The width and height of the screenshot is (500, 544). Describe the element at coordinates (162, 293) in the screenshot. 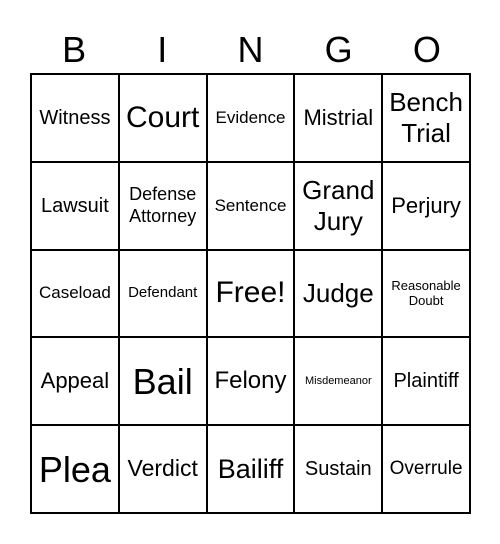

I see `bingo-cell: Defendant` at that location.